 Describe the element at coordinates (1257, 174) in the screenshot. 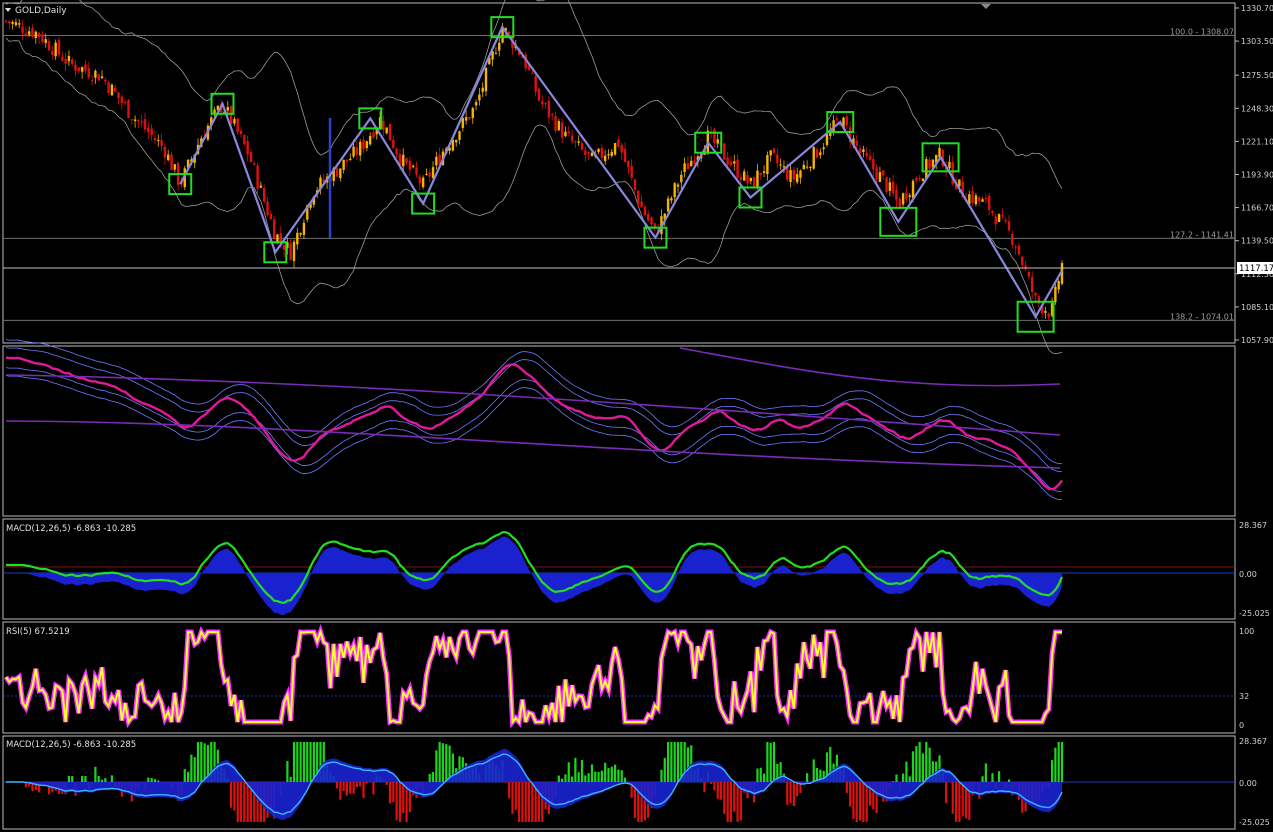

I see `price-tick-label: 1193.90` at that location.